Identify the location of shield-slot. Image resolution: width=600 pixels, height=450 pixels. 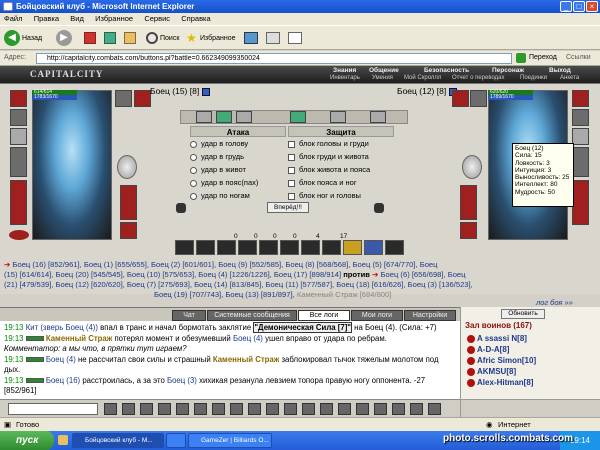
(127, 167).